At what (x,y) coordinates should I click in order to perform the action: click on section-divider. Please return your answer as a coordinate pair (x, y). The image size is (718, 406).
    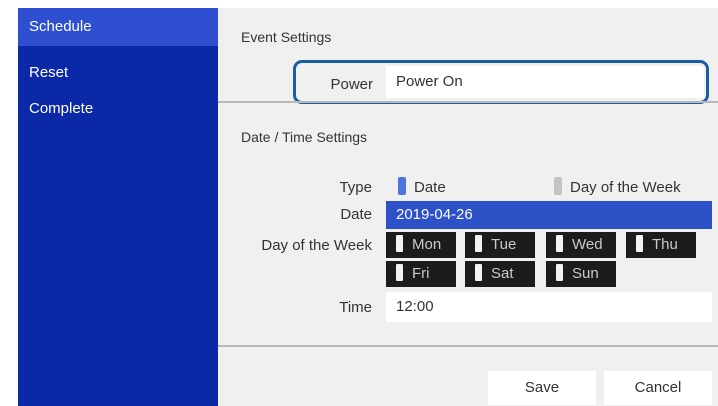
    Looking at the image, I should click on (468, 102).